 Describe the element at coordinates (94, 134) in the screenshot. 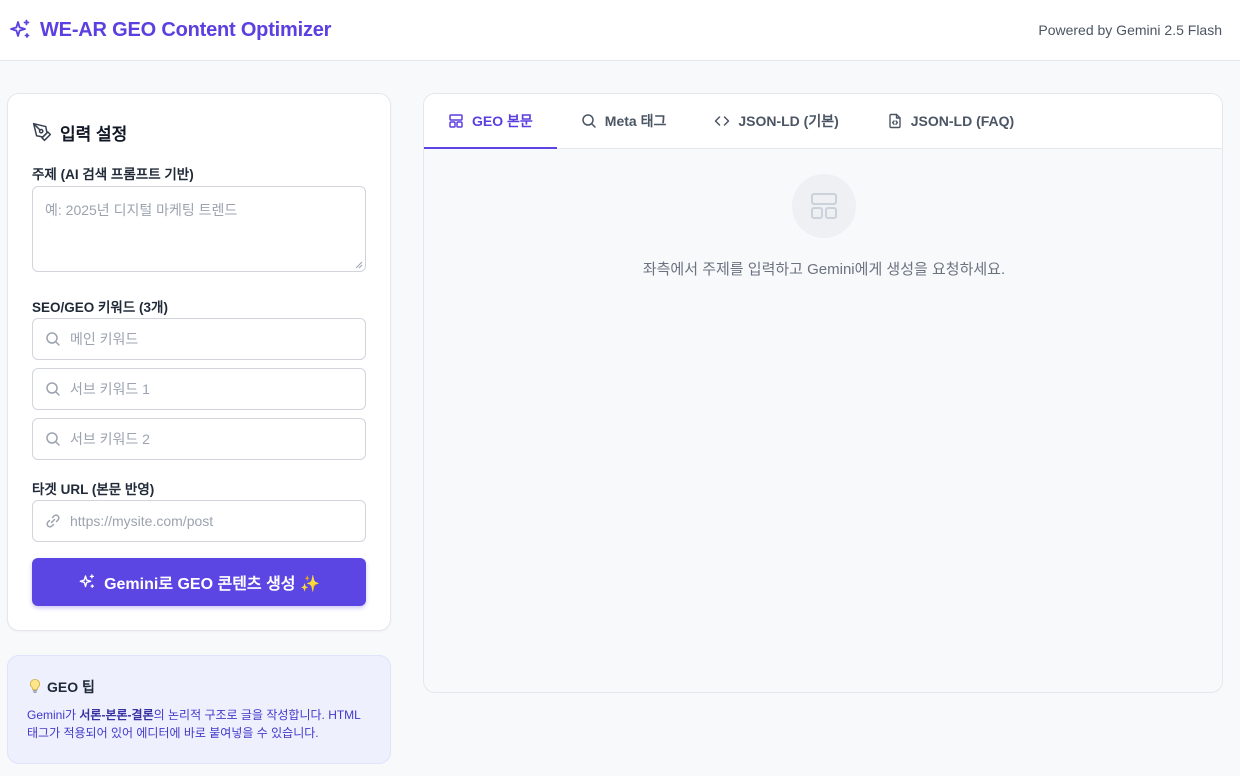

I see `input-settings-heading: 입력 설정` at that location.